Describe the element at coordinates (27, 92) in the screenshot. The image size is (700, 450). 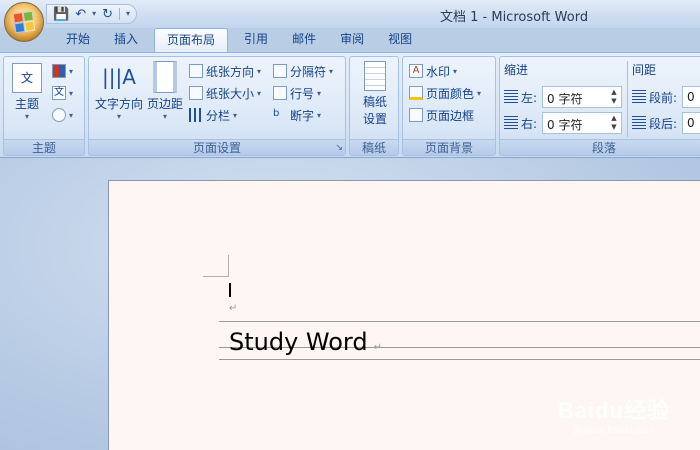
I see `themes-button: 文 主题 ▾` at that location.